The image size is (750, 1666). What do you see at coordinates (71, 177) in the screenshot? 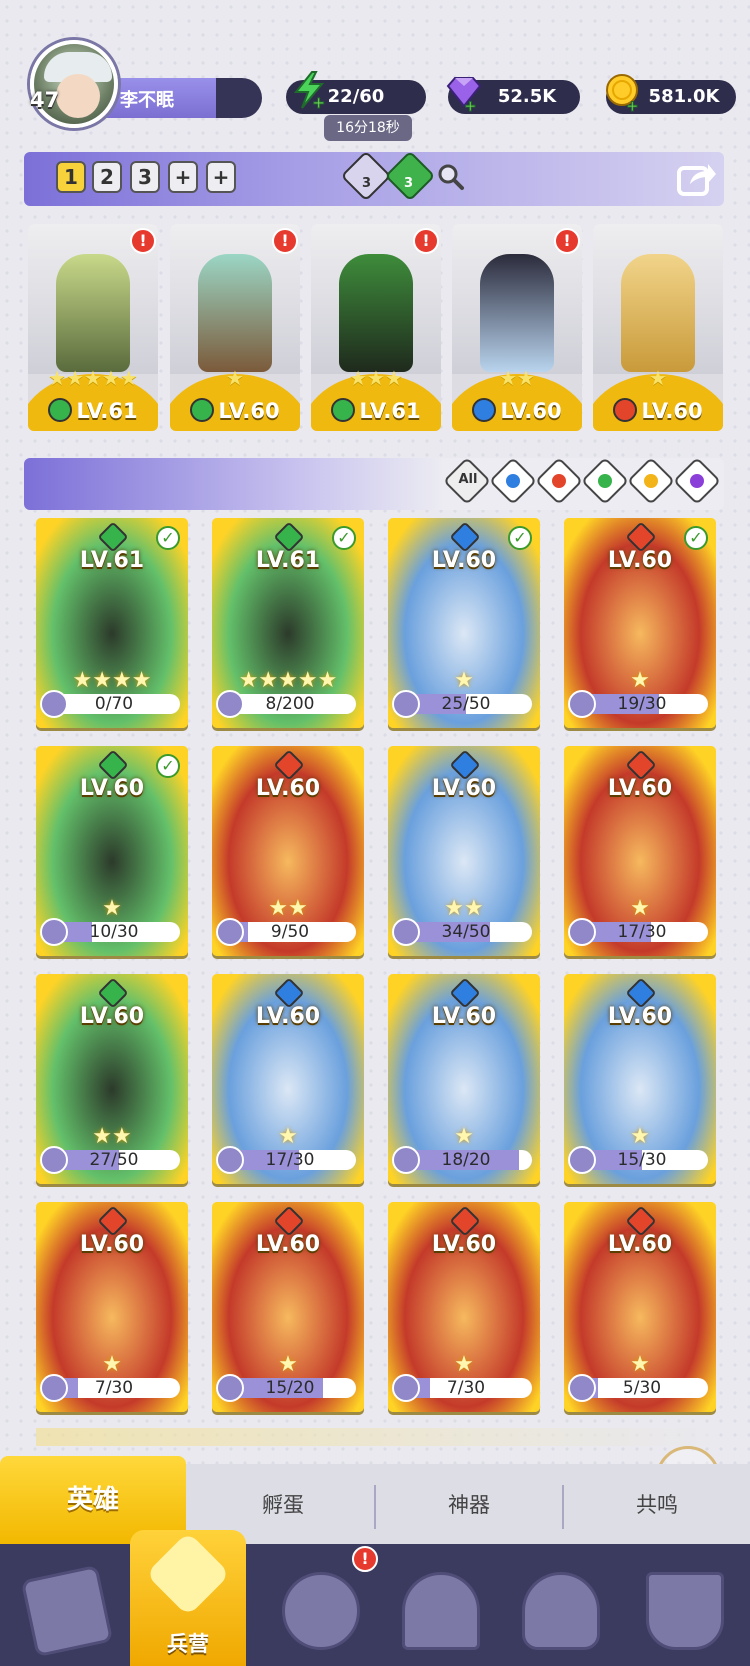
I see `team-tab-1: 1` at bounding box center [71, 177].